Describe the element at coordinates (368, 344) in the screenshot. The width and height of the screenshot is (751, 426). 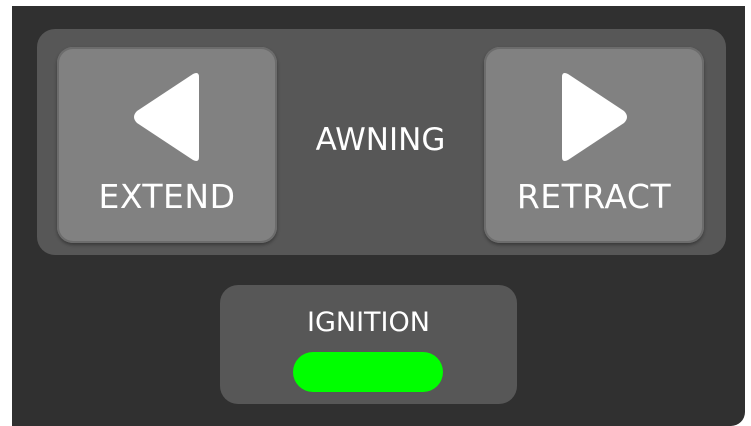
I see `ignition-panel: IGNITION` at that location.